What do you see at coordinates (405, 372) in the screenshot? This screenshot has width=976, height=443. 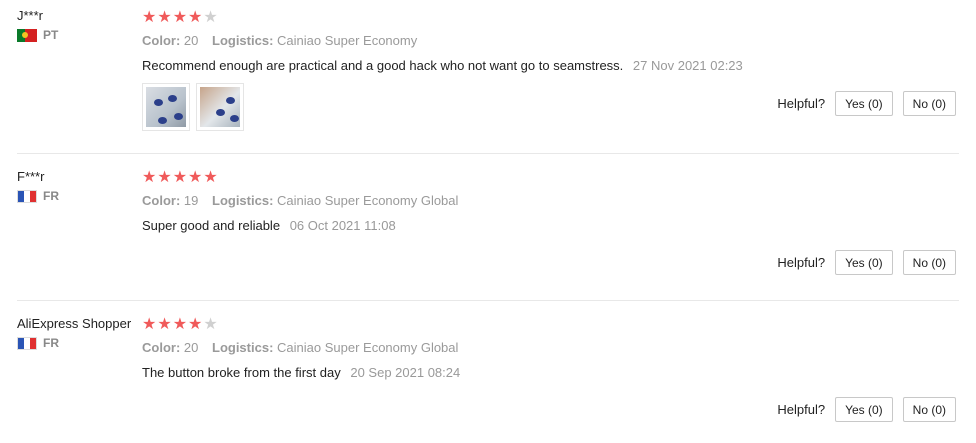 I see `review-date: 20 Sep 2021 08:24` at bounding box center [405, 372].